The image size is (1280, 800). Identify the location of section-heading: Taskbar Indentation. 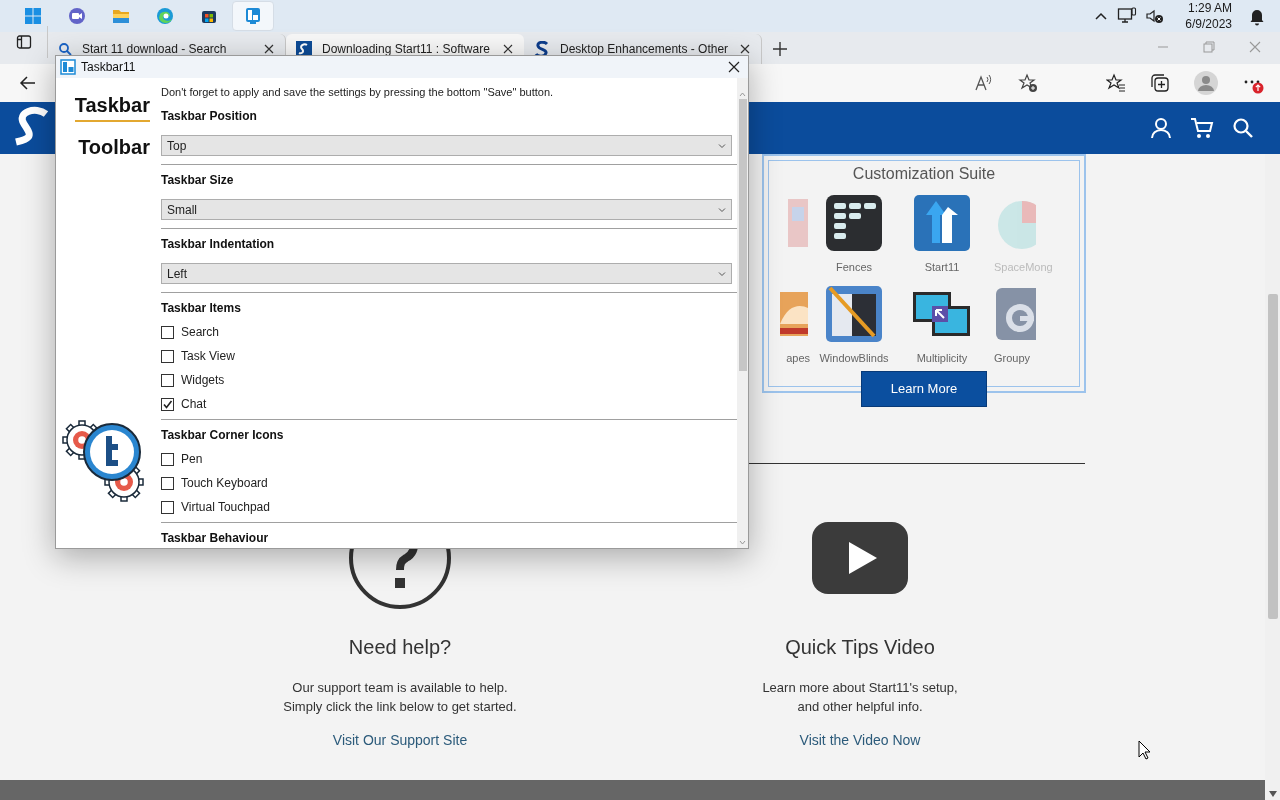
(218, 244).